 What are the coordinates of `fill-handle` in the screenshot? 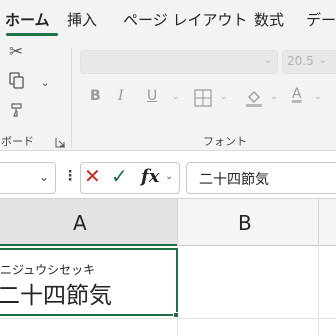 It's located at (176, 315).